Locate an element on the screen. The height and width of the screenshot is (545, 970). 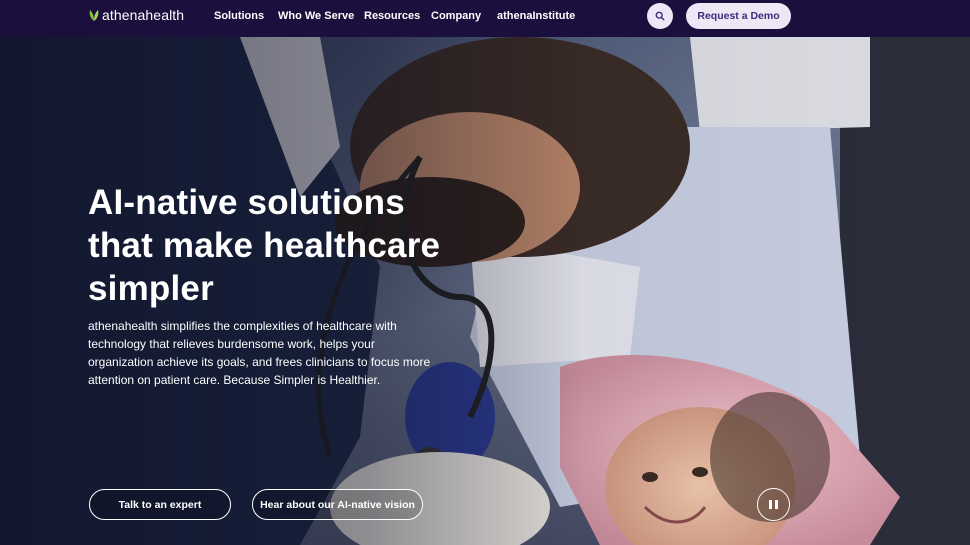
request-demo-button: Request a Demo is located at coordinates (738, 16).